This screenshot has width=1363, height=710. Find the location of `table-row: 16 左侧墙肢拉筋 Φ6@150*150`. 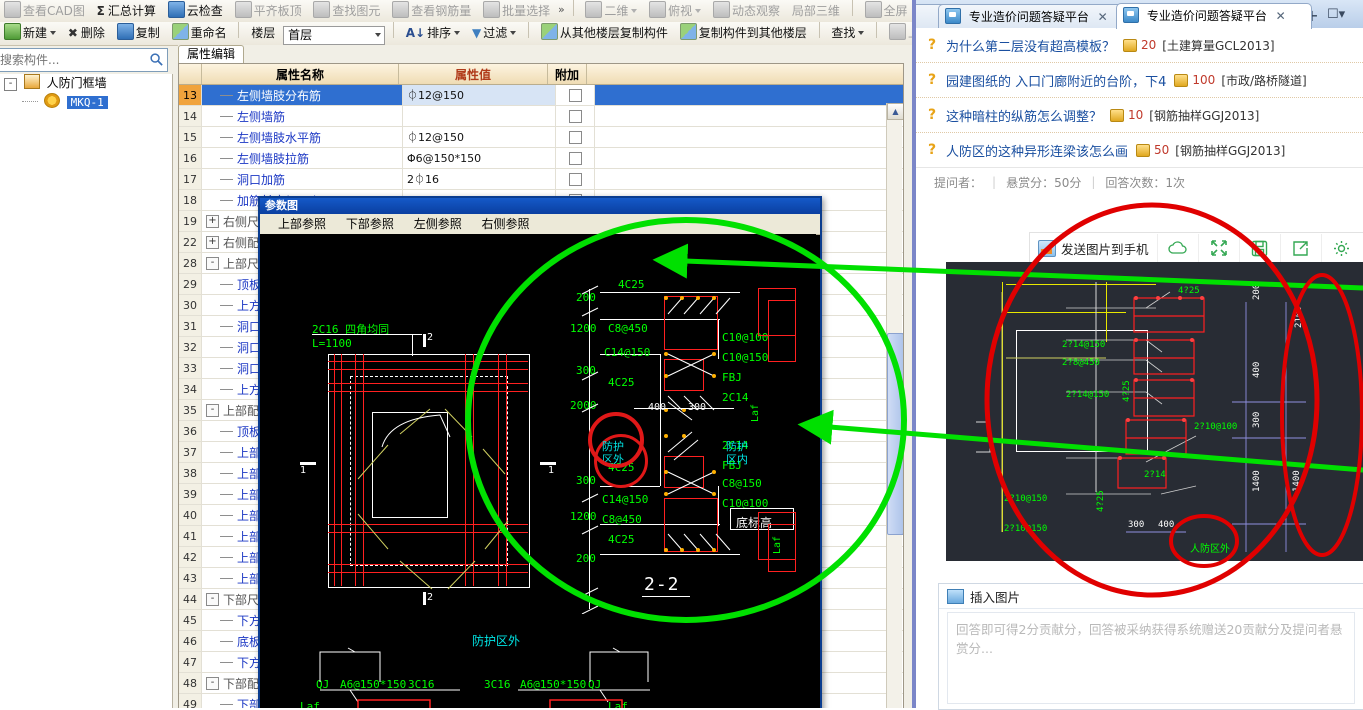

table-row: 16 左侧墙肢拉筋 Φ6@150*150 is located at coordinates (541, 158).